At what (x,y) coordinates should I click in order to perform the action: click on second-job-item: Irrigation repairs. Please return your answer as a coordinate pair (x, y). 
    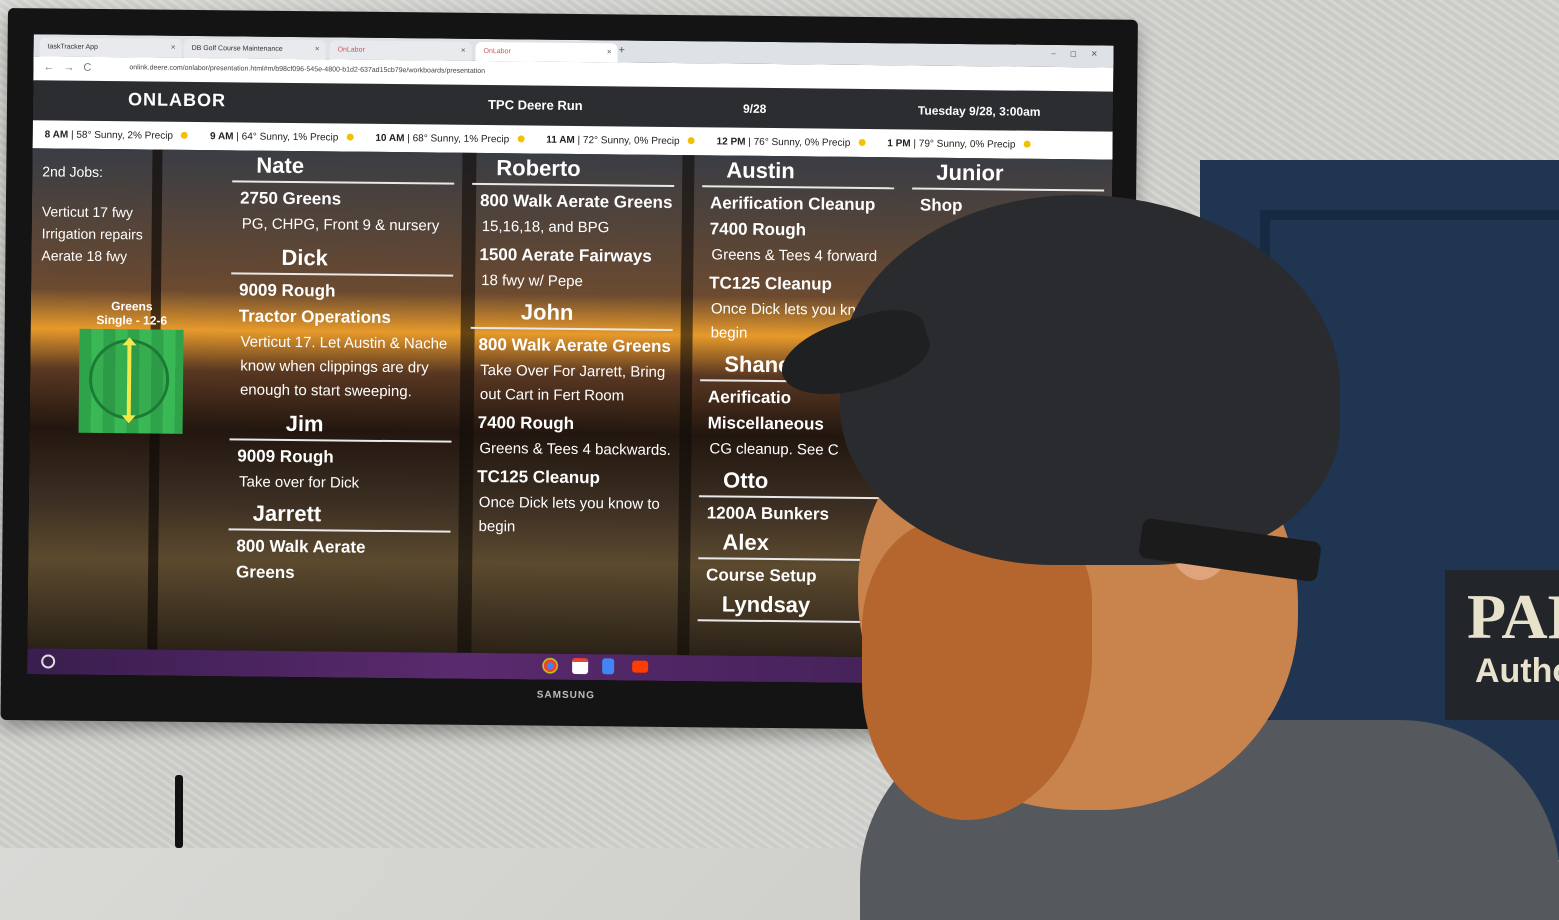
    Looking at the image, I should click on (92, 234).